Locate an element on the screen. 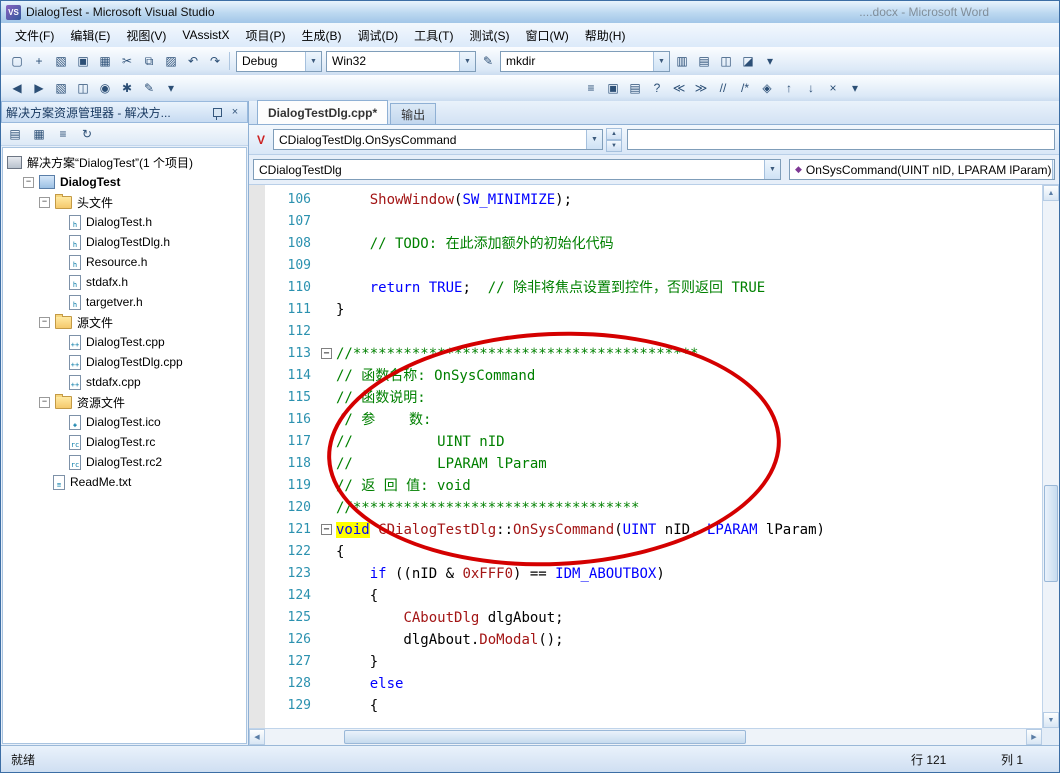  vertical-scroll-thumb is located at coordinates (1051, 533).